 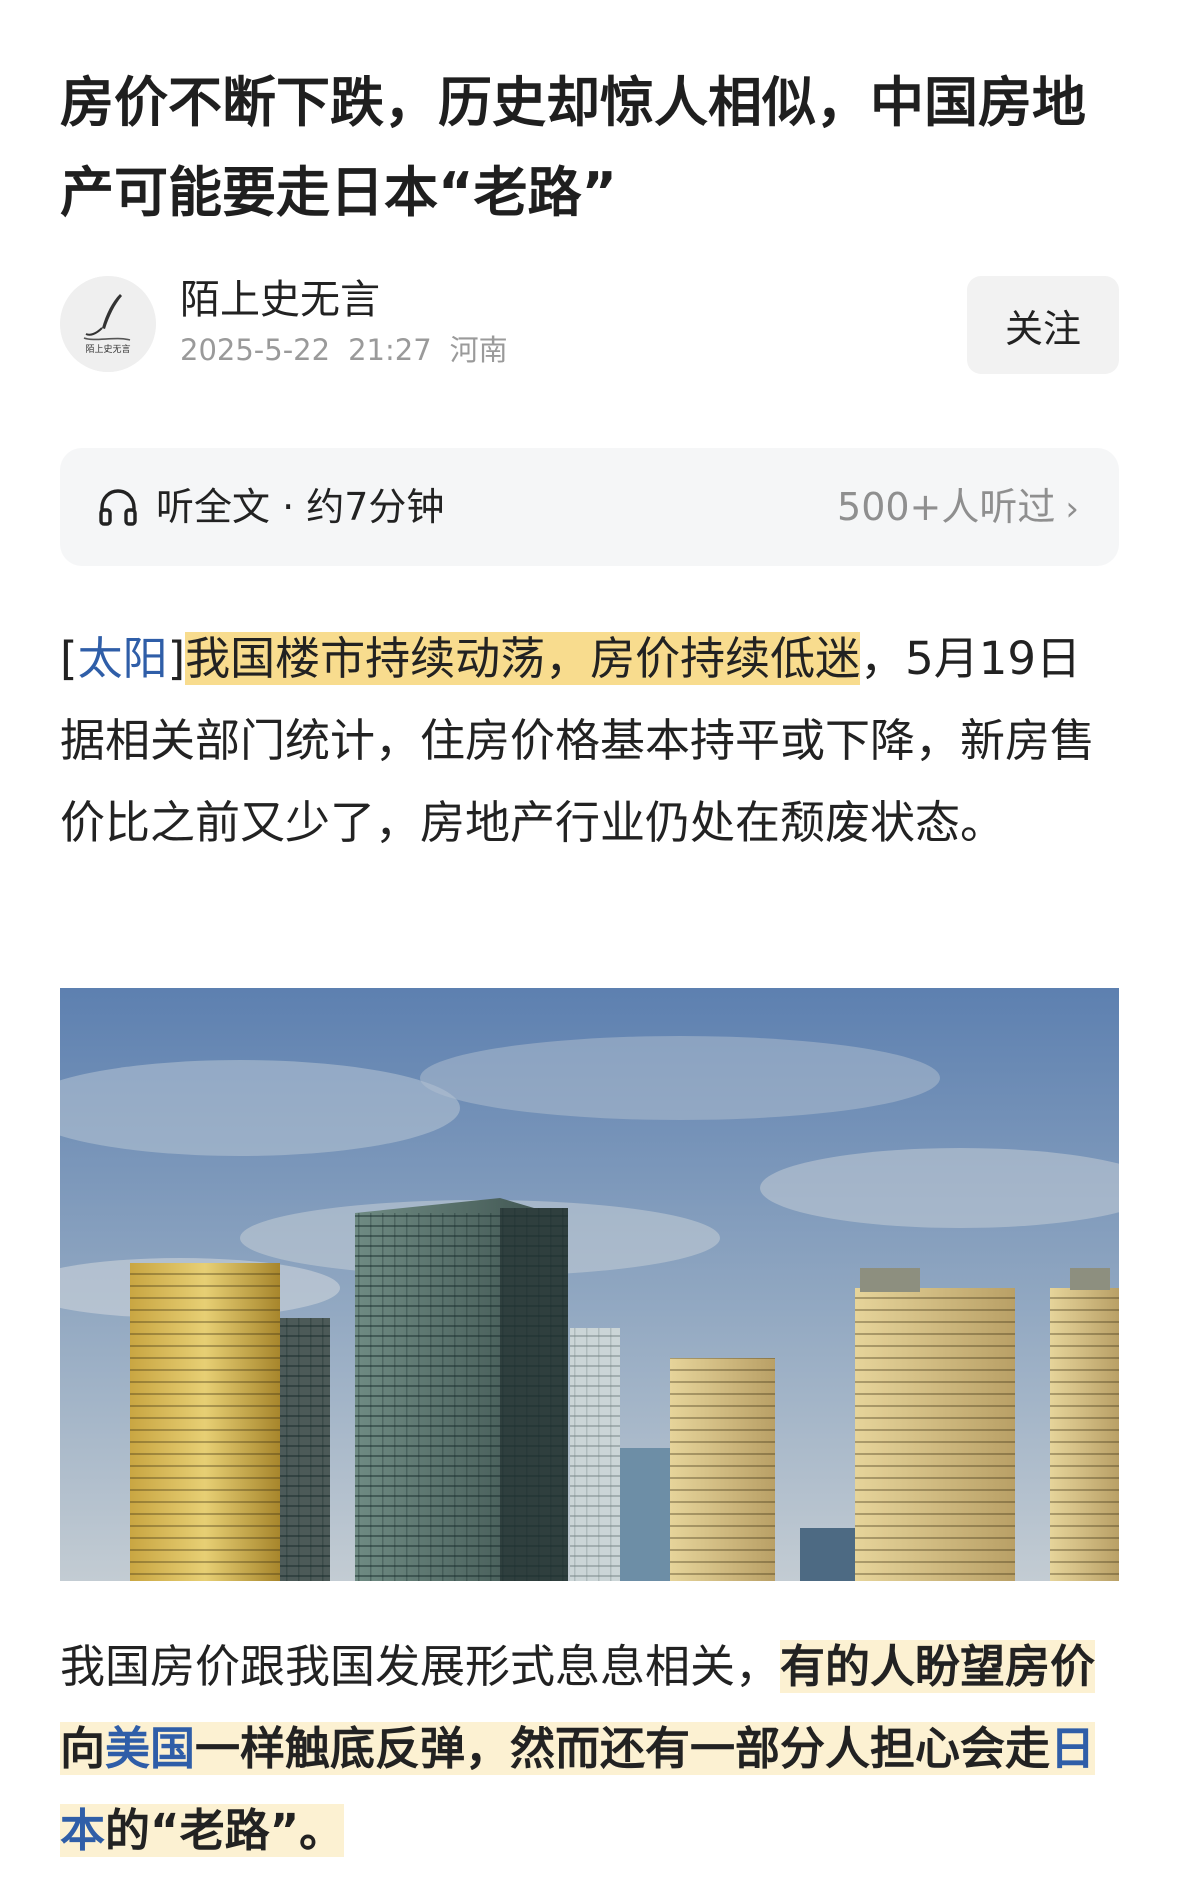 What do you see at coordinates (1043, 325) in the screenshot?
I see `follow-button: 关注` at bounding box center [1043, 325].